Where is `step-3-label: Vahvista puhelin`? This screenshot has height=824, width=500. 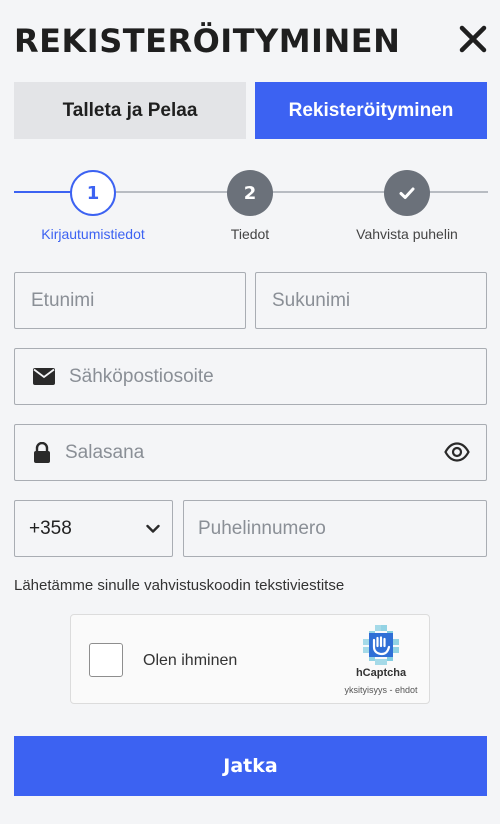
step-3-label: Vahvista puhelin is located at coordinates (407, 234).